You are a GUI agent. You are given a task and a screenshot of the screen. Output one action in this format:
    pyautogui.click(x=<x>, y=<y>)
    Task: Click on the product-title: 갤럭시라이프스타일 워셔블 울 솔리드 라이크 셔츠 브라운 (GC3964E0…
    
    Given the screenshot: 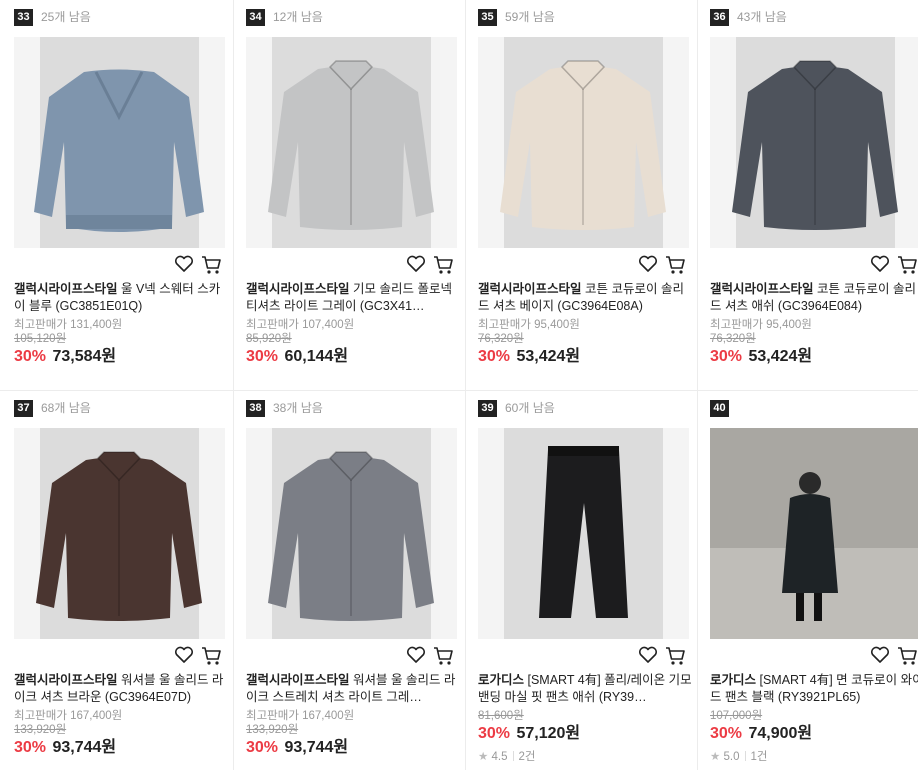 What is the action you would take?
    pyautogui.click(x=121, y=688)
    